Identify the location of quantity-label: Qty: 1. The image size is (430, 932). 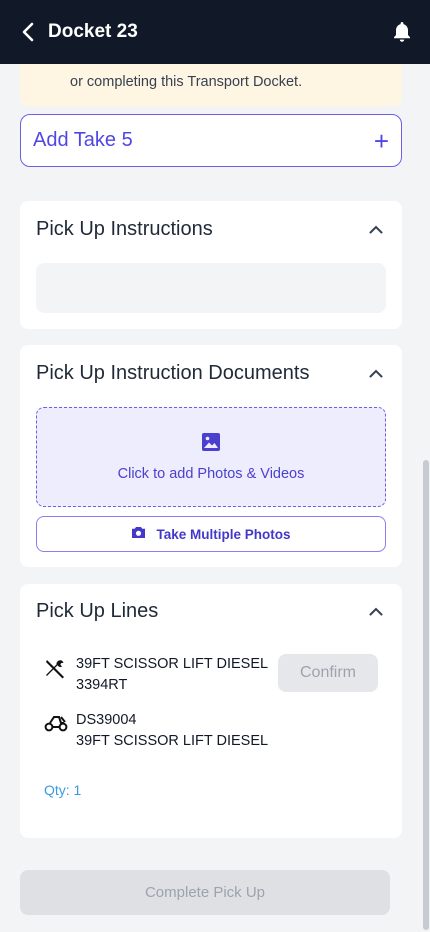
(63, 790).